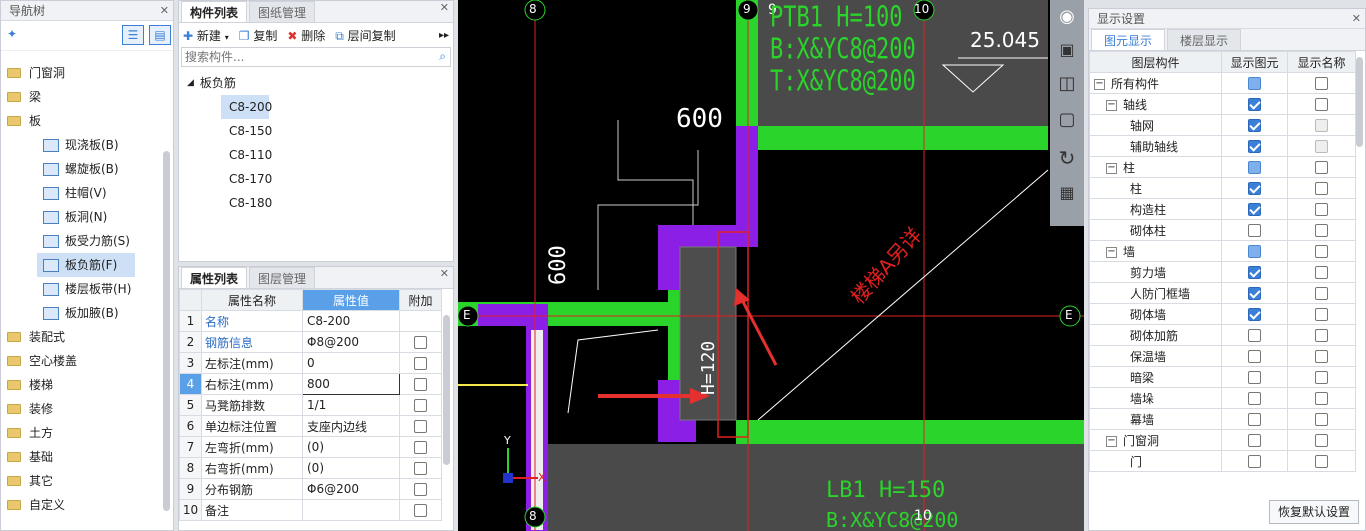  What do you see at coordinates (1222, 293) in the screenshot?
I see `layer-row: 人防门框墙` at bounding box center [1222, 293].